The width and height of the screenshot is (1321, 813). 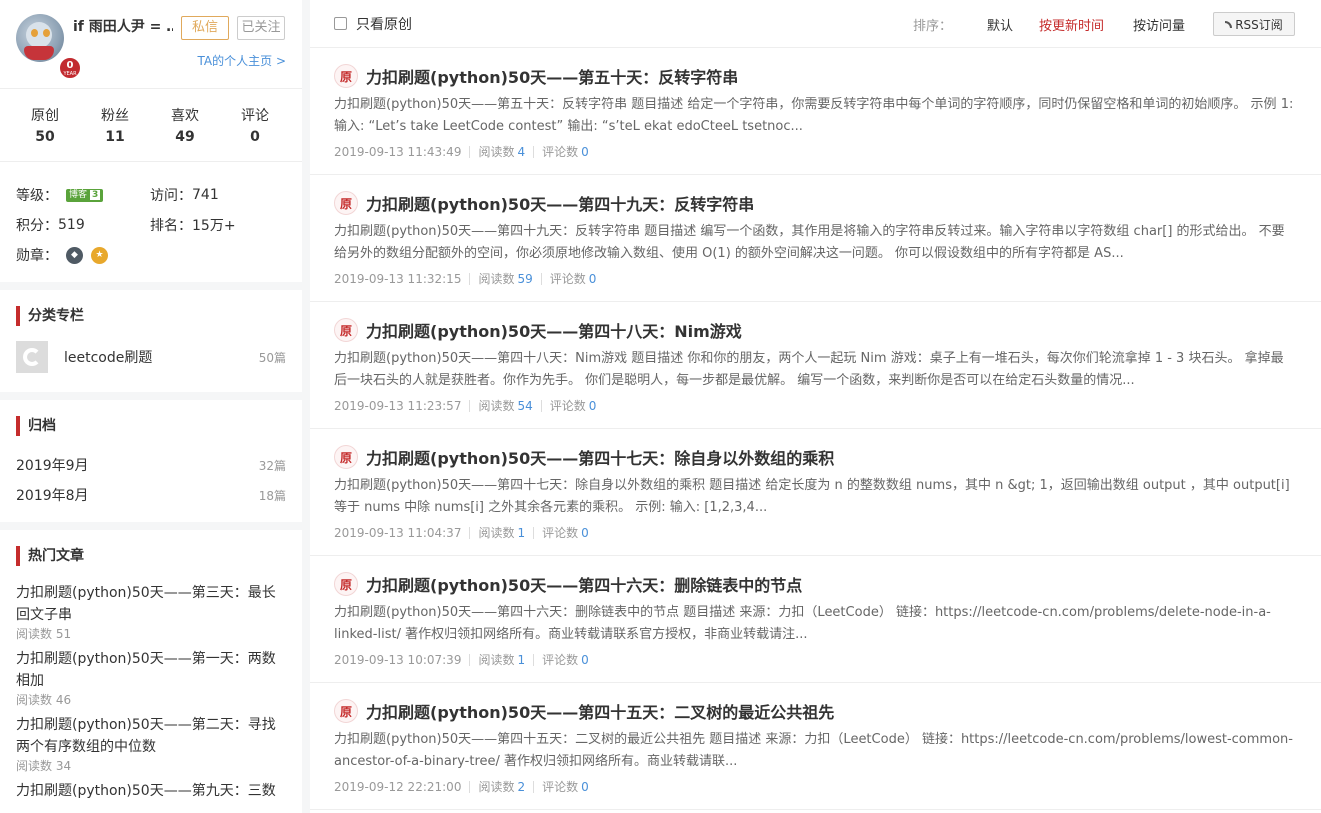 I want to click on year-badge: 0 YEAR, so click(x=70, y=68).